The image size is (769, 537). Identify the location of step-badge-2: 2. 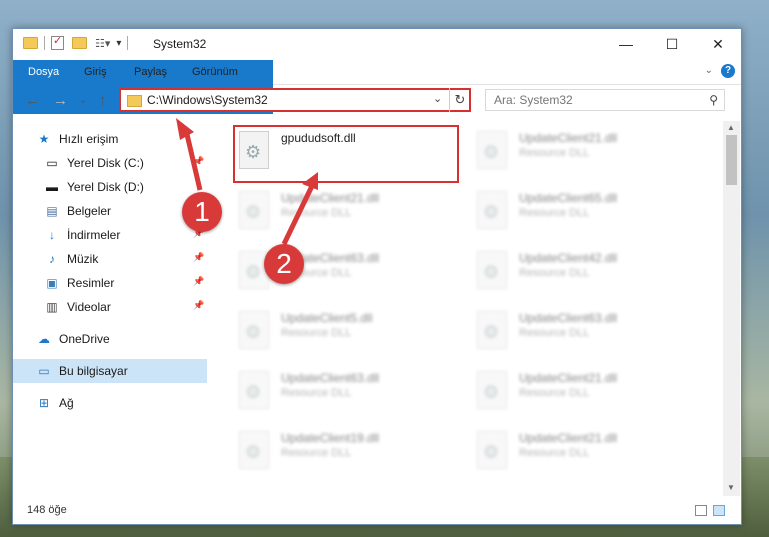
(284, 264).